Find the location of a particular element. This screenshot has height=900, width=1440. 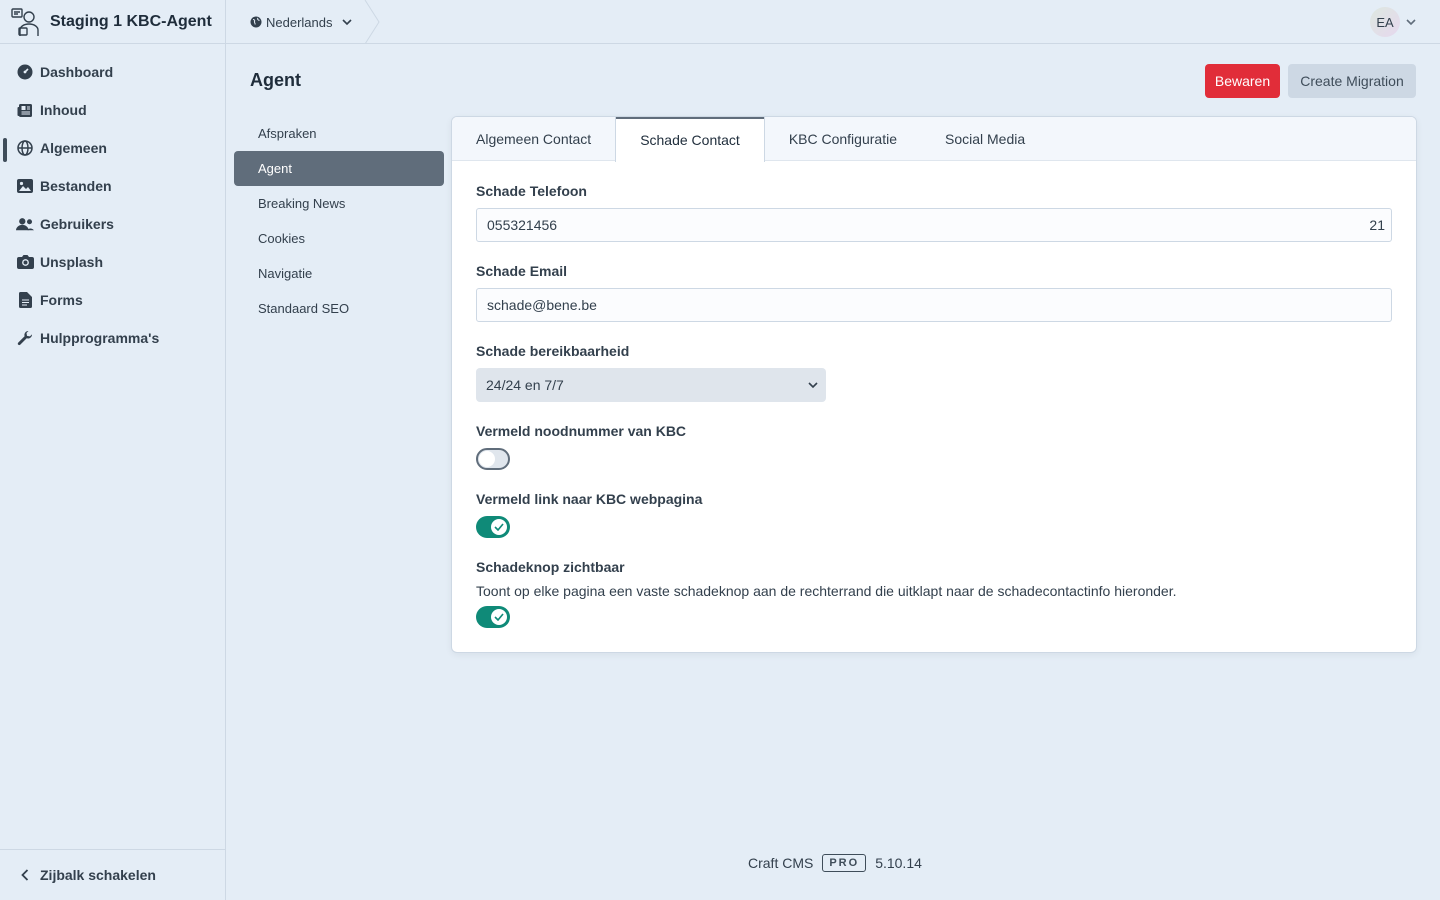

newspaper-icon is located at coordinates (25, 110).